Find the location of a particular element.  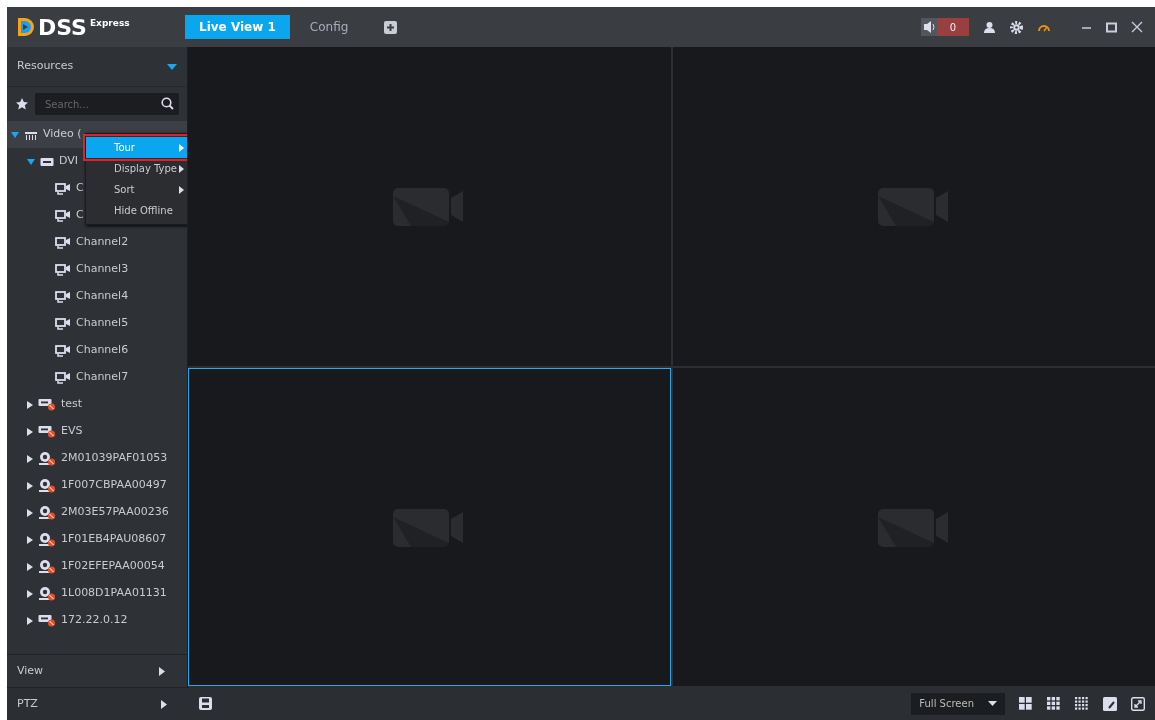

add-tab-icon is located at coordinates (391, 27).